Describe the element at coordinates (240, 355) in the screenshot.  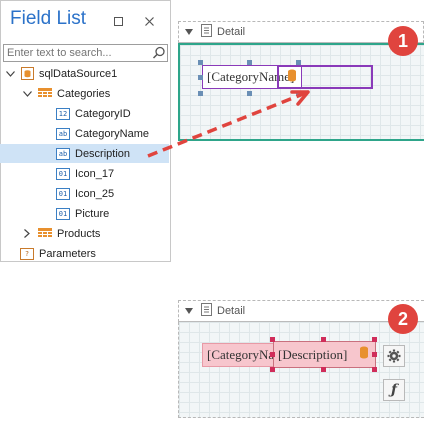
I see `category-name-label: [CategoryName]` at that location.